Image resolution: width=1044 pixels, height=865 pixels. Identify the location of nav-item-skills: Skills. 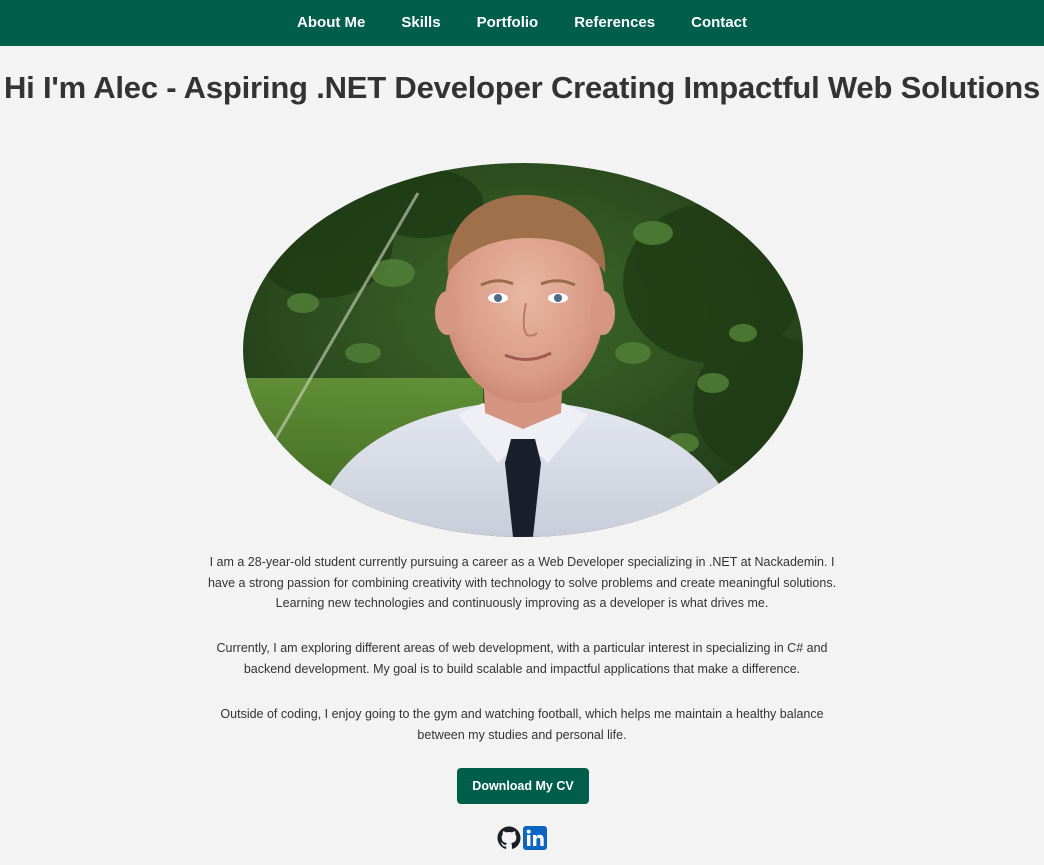
(420, 23).